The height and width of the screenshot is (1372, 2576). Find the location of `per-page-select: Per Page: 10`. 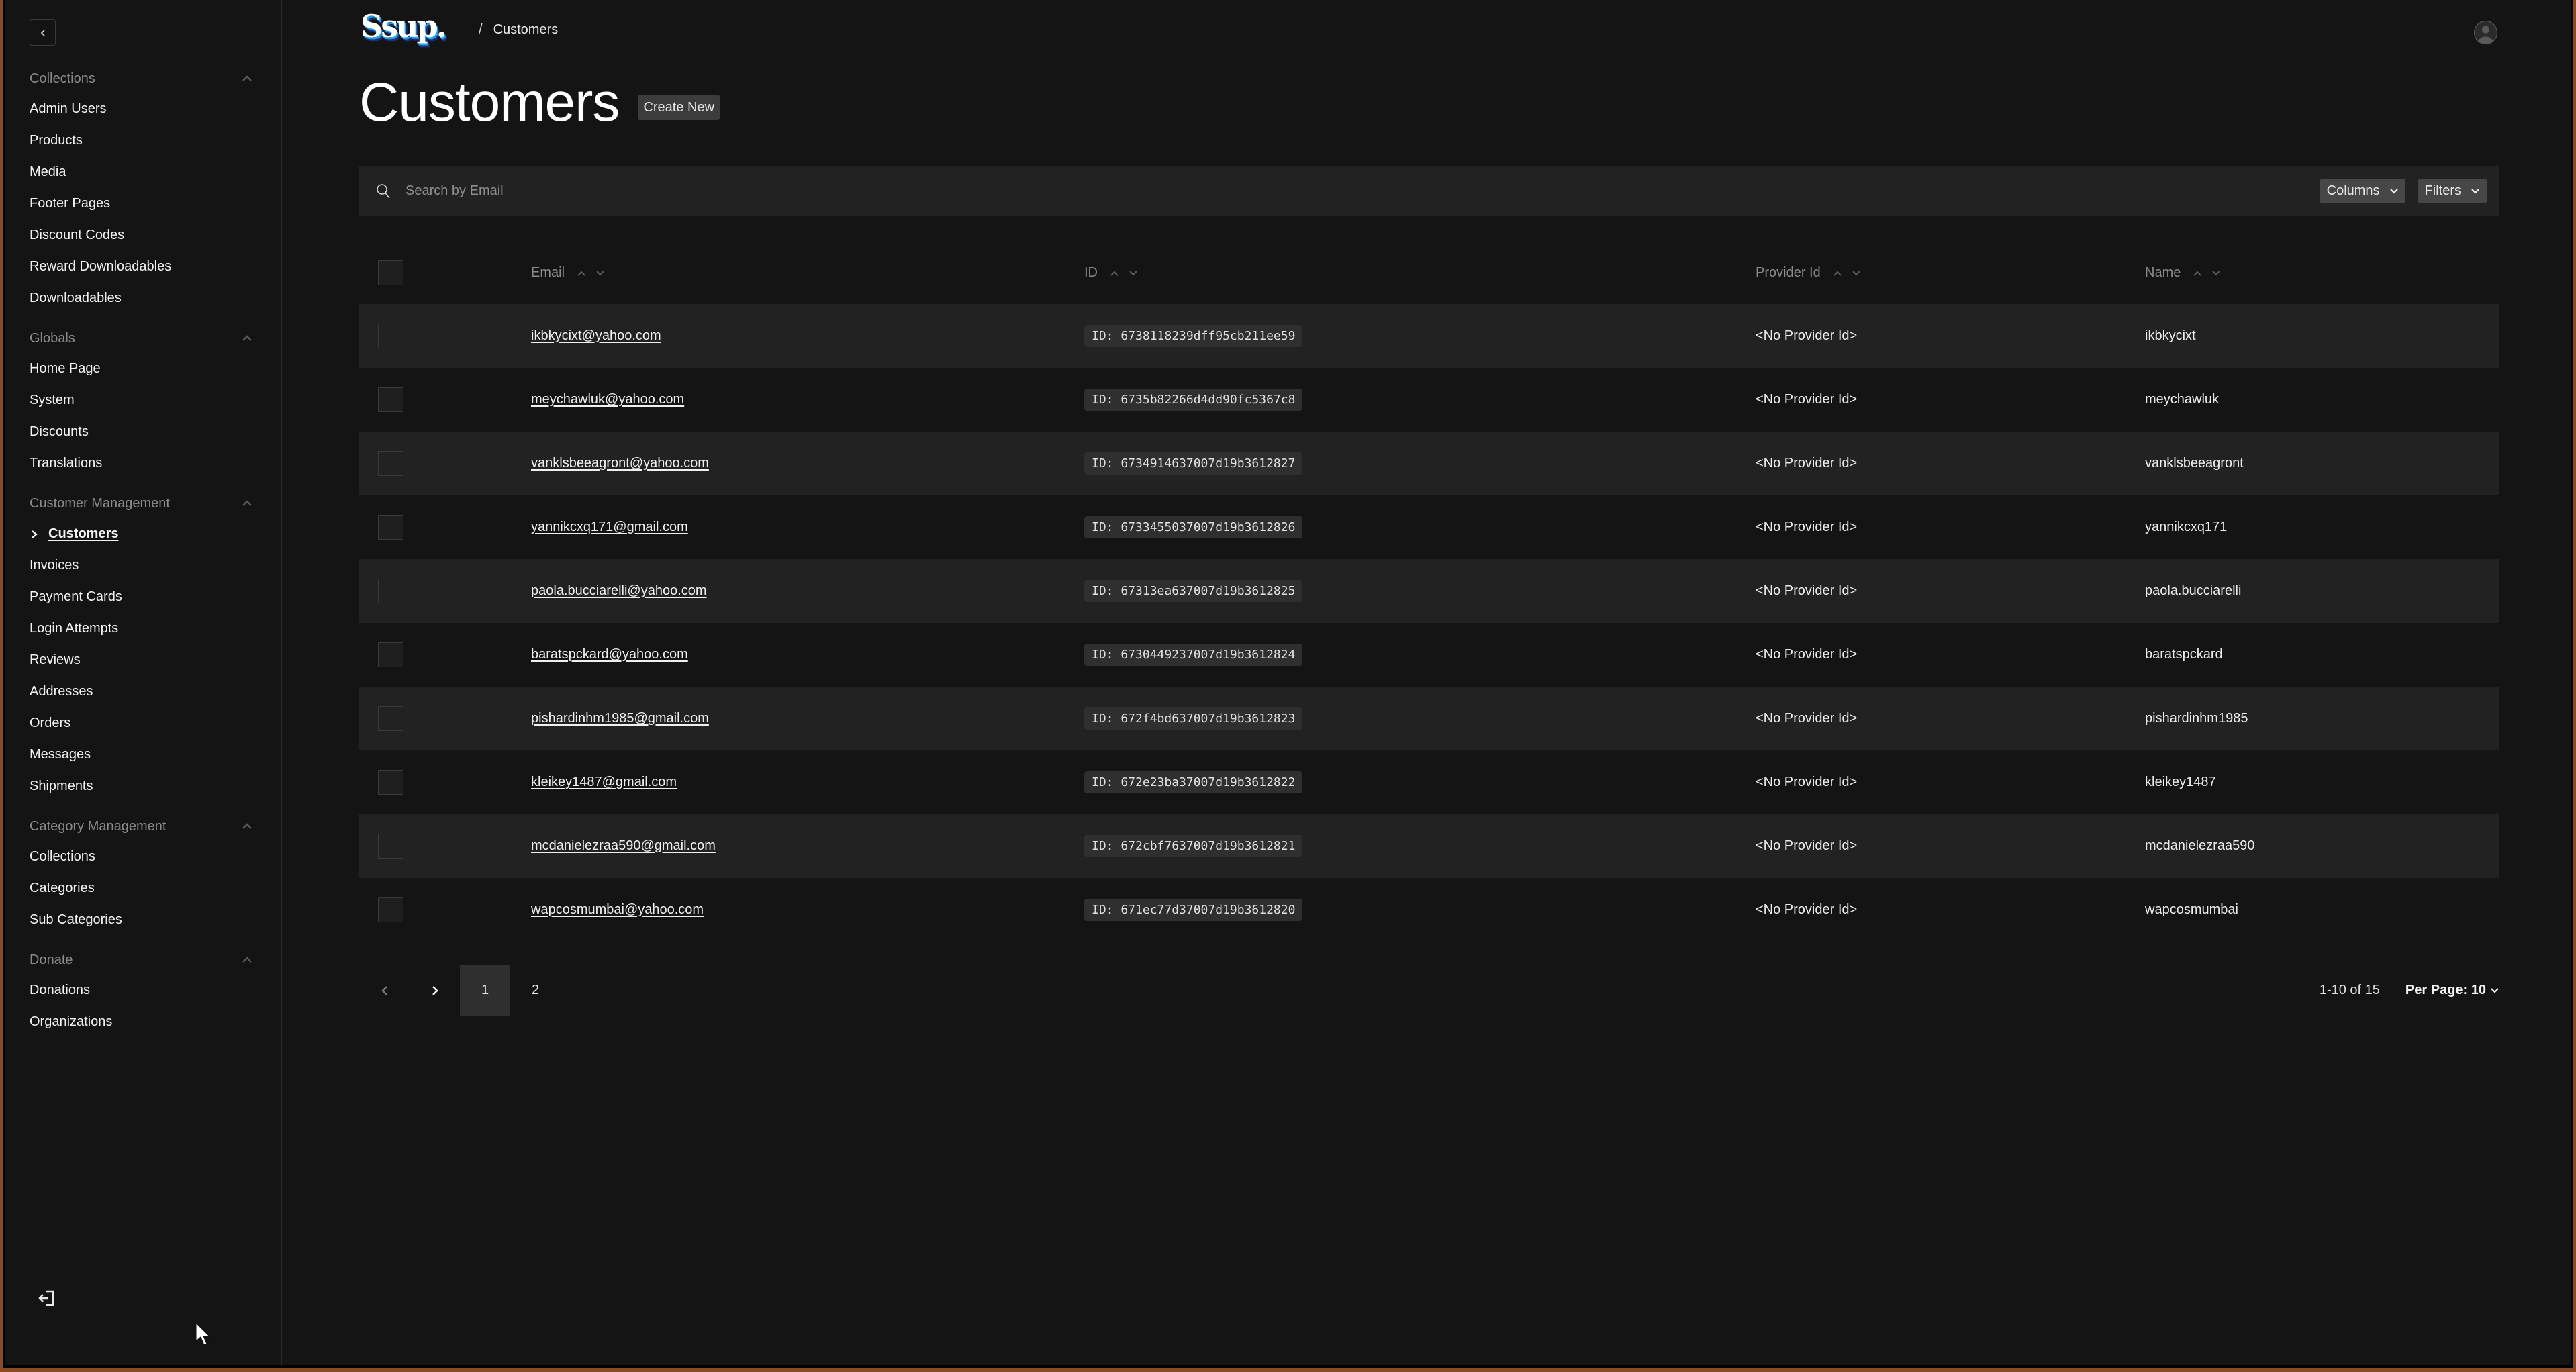

per-page-select: Per Page: 10 is located at coordinates (2452, 991).